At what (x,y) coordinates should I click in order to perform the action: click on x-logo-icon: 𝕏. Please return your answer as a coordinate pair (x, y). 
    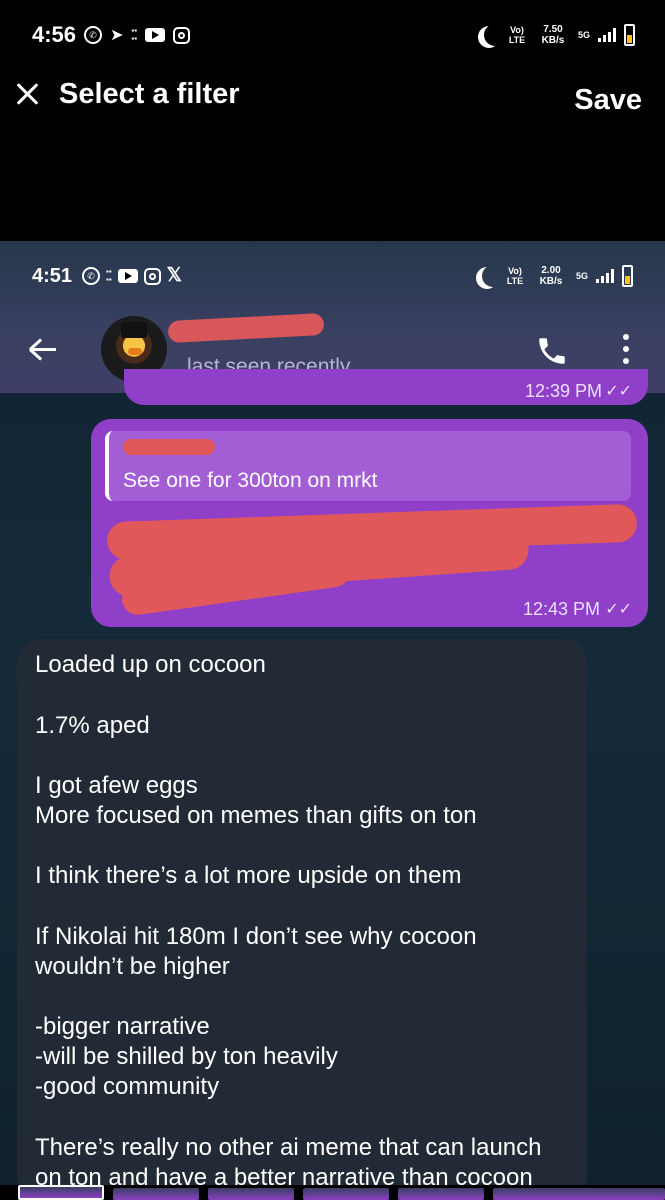
    Looking at the image, I should click on (174, 275).